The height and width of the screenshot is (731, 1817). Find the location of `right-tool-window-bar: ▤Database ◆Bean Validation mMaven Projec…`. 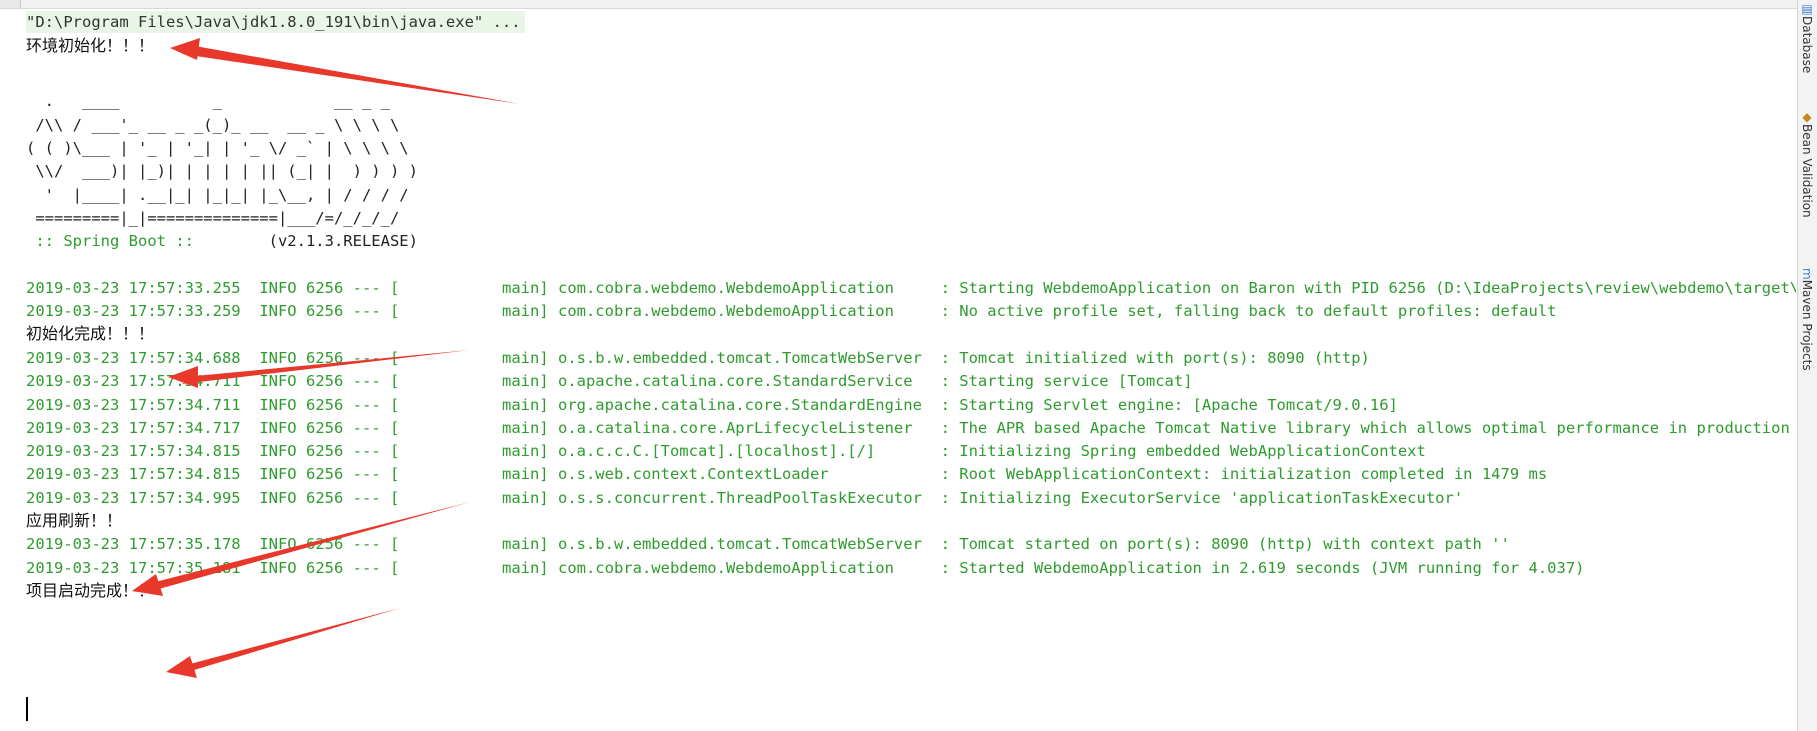

right-tool-window-bar: ▤Database ◆Bean Validation mMaven Projec… is located at coordinates (1807, 365).